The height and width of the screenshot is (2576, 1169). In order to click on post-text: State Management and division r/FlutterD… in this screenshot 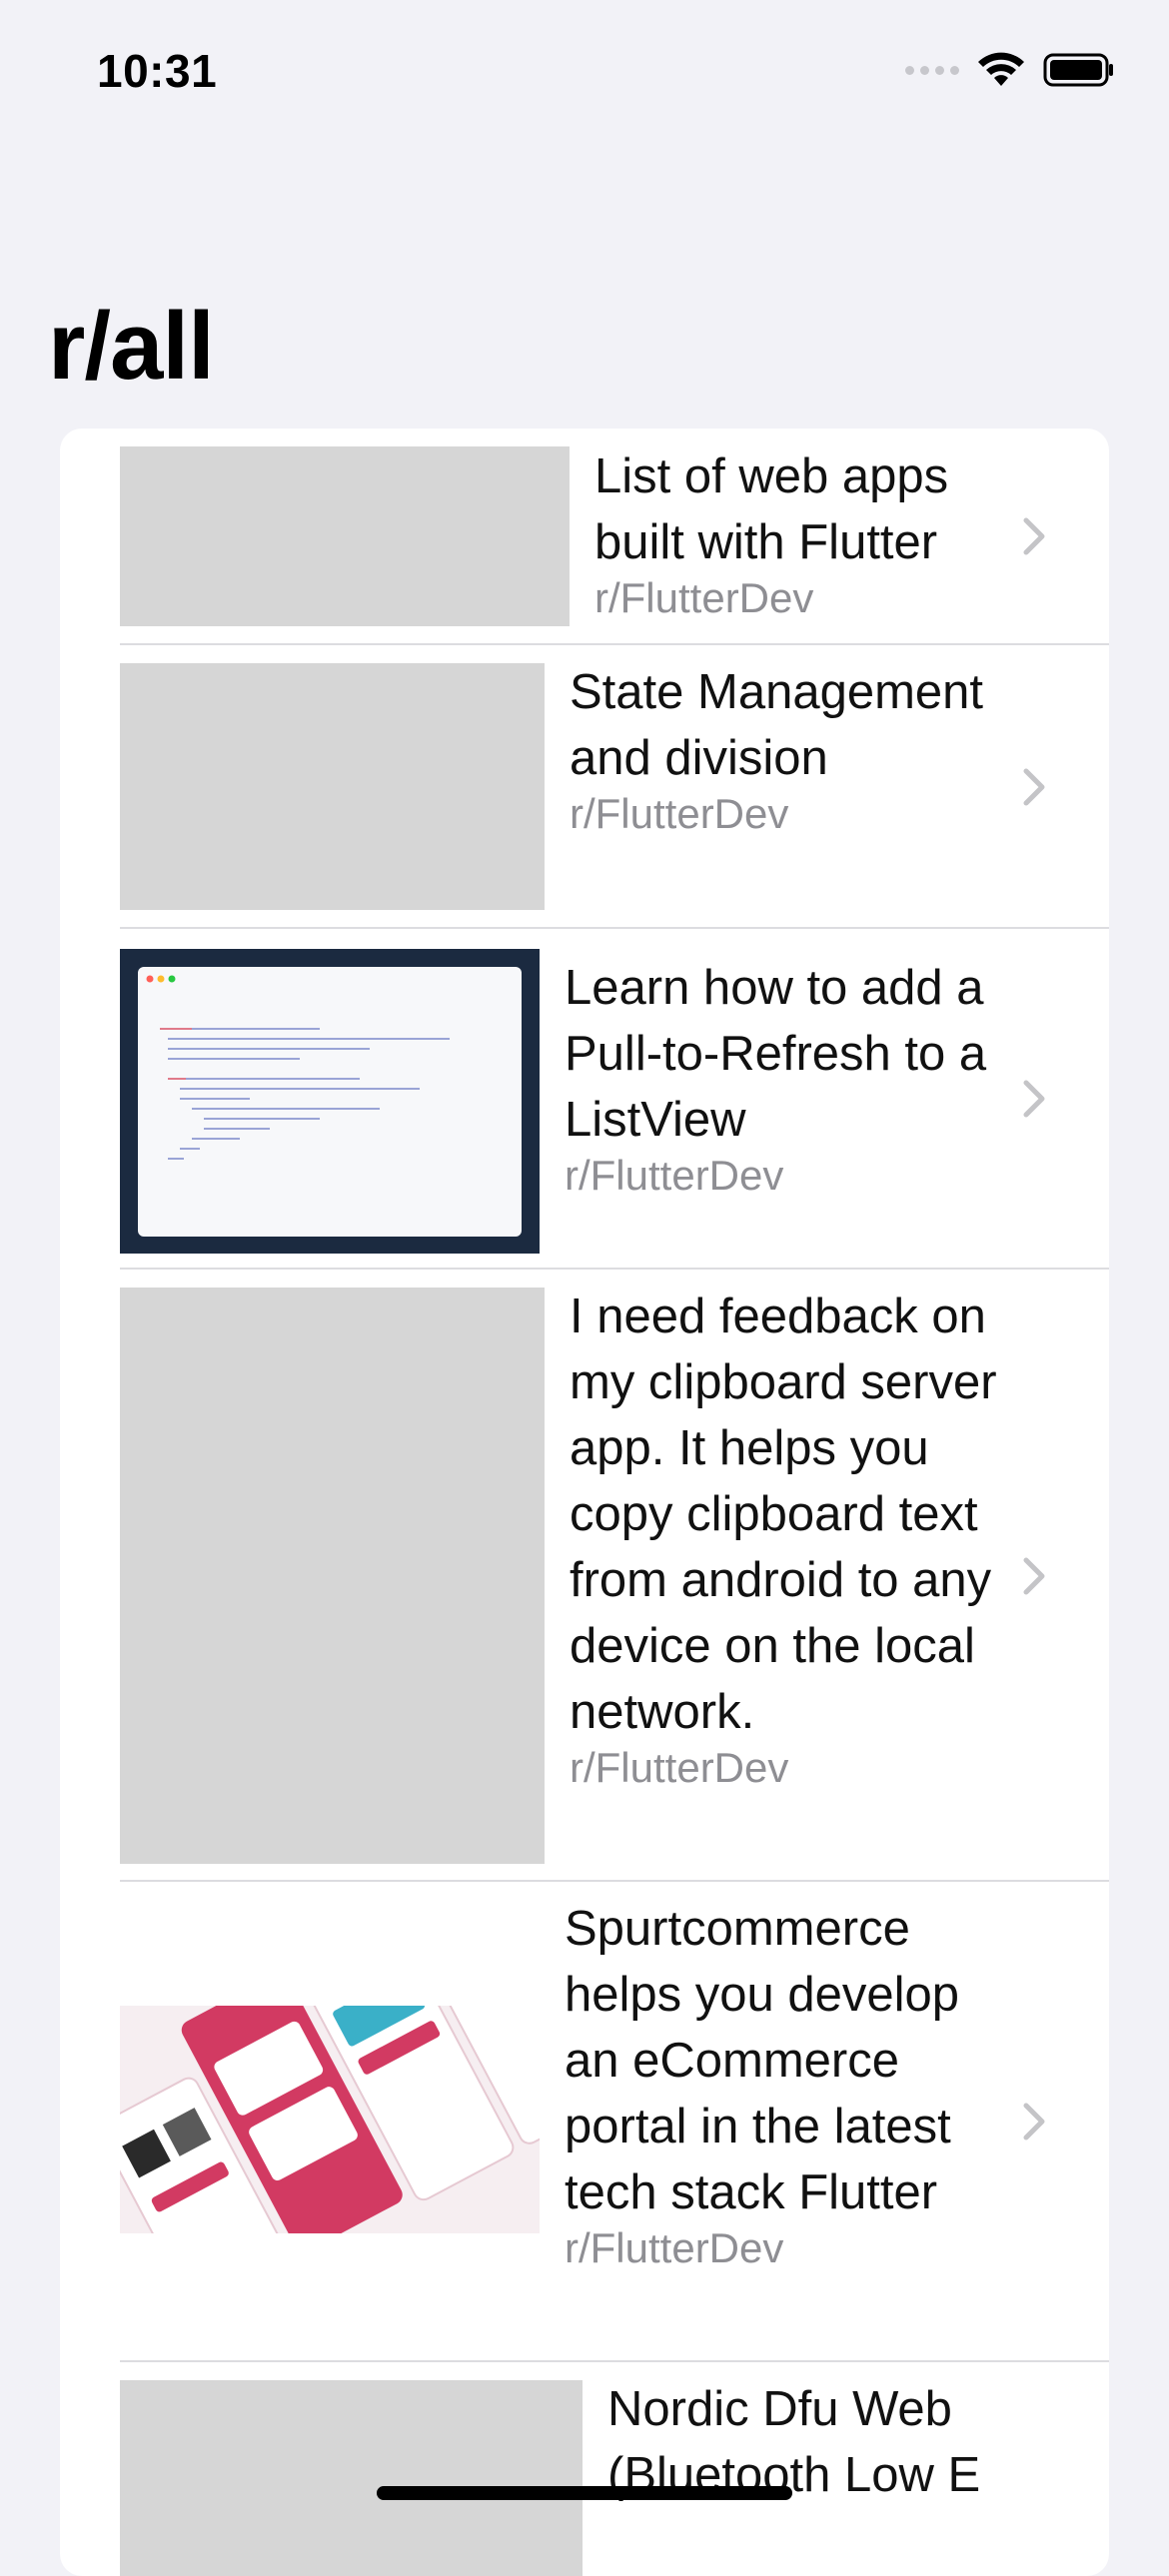, I will do `click(792, 749)`.